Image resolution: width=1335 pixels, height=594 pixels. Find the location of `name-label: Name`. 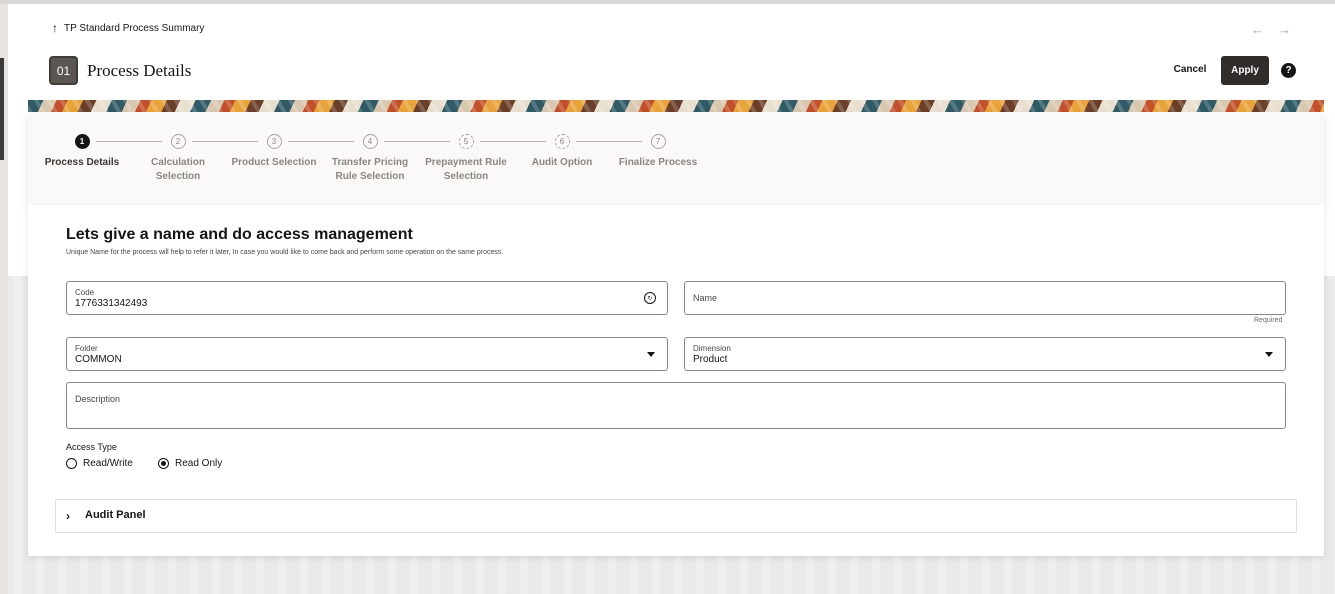

name-label: Name is located at coordinates (705, 298).